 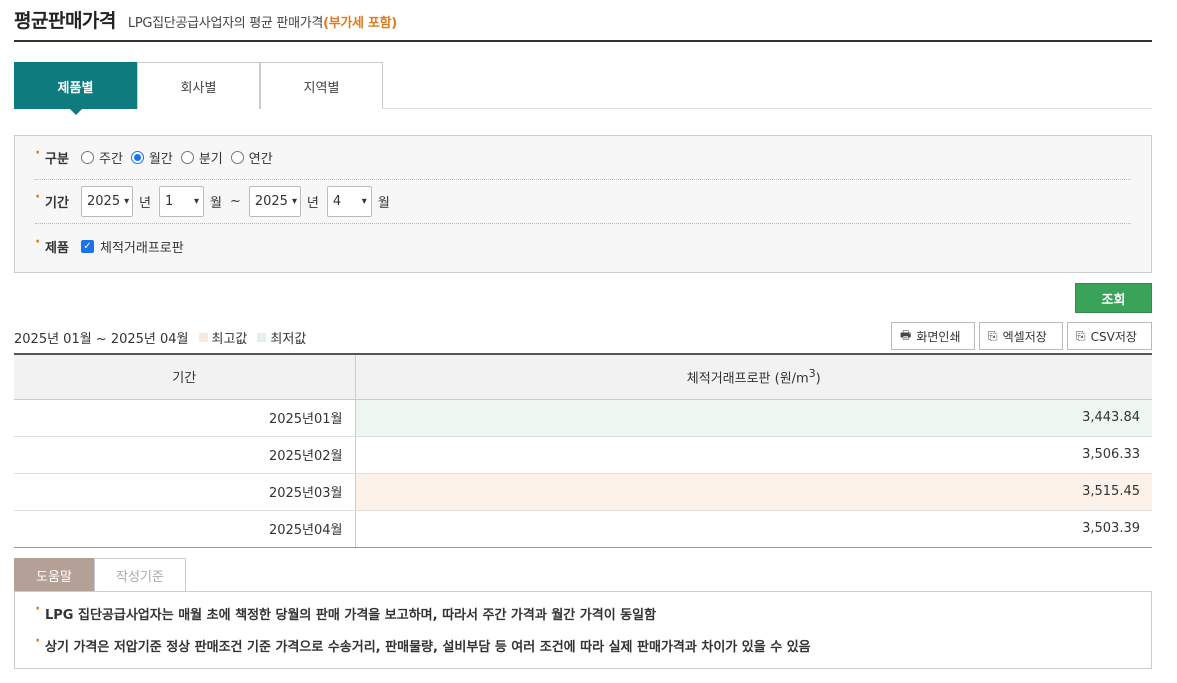 What do you see at coordinates (58, 245) in the screenshot?
I see `filter-product-label: 제품` at bounding box center [58, 245].